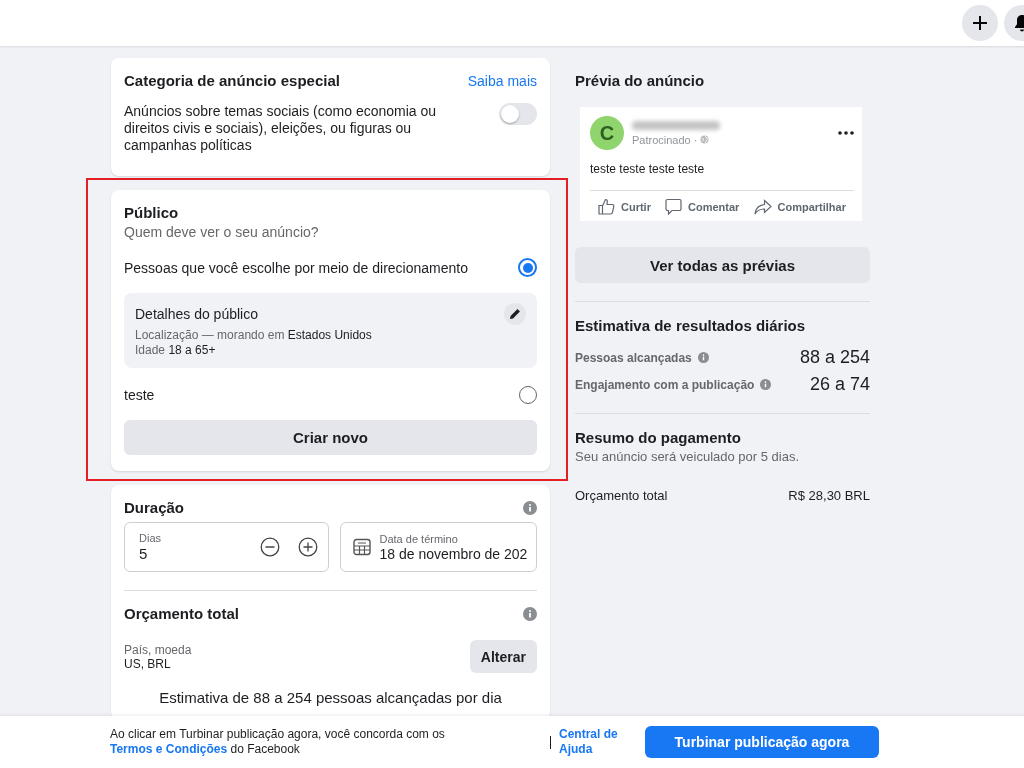 This screenshot has height=768, width=1024. I want to click on more-icon, so click(846, 133).